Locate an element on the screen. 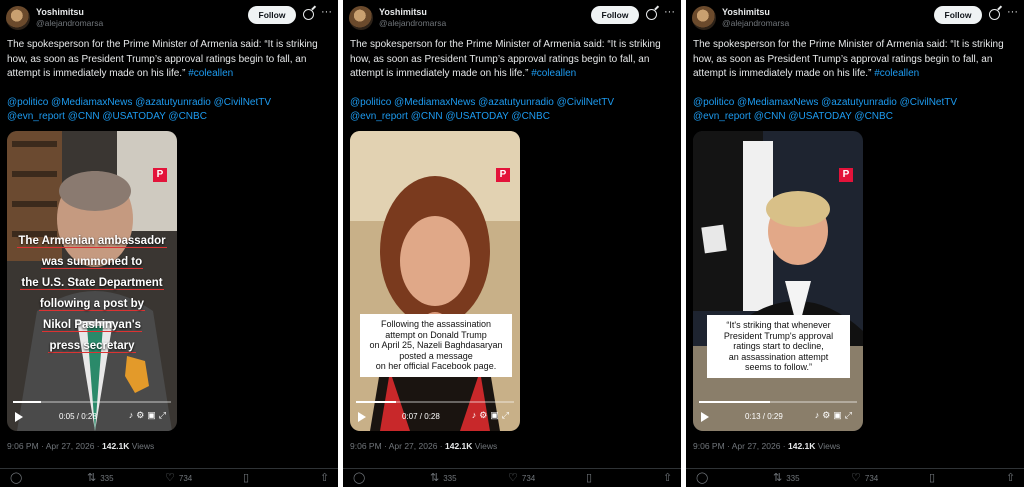  video-time: 0:13 / 0:29 is located at coordinates (764, 416).